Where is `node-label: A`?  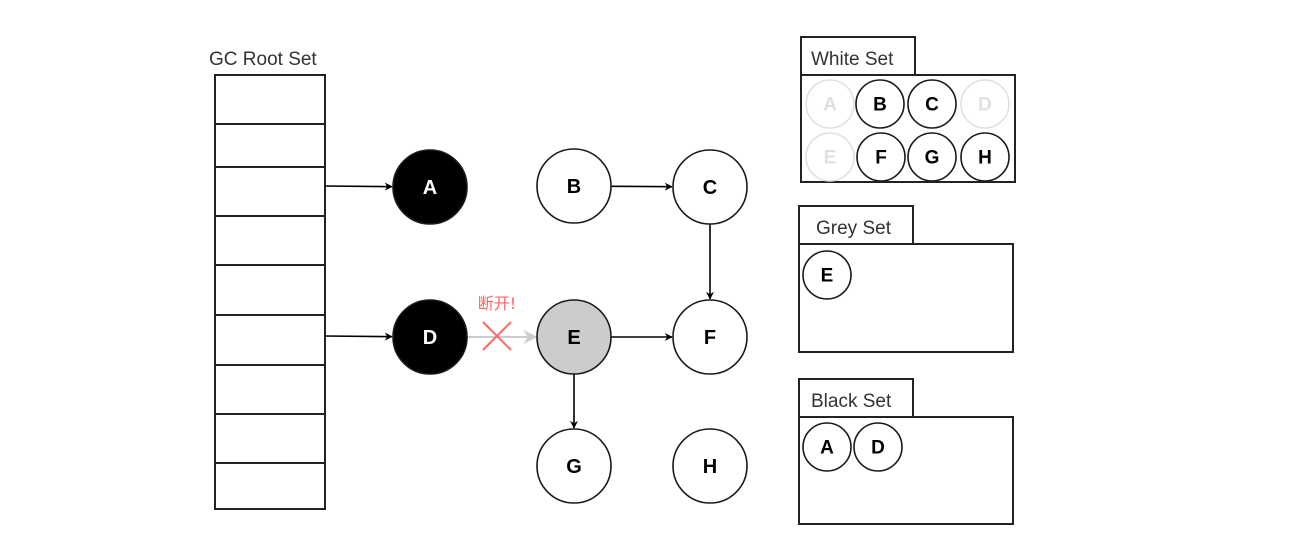 node-label: A is located at coordinates (430, 188).